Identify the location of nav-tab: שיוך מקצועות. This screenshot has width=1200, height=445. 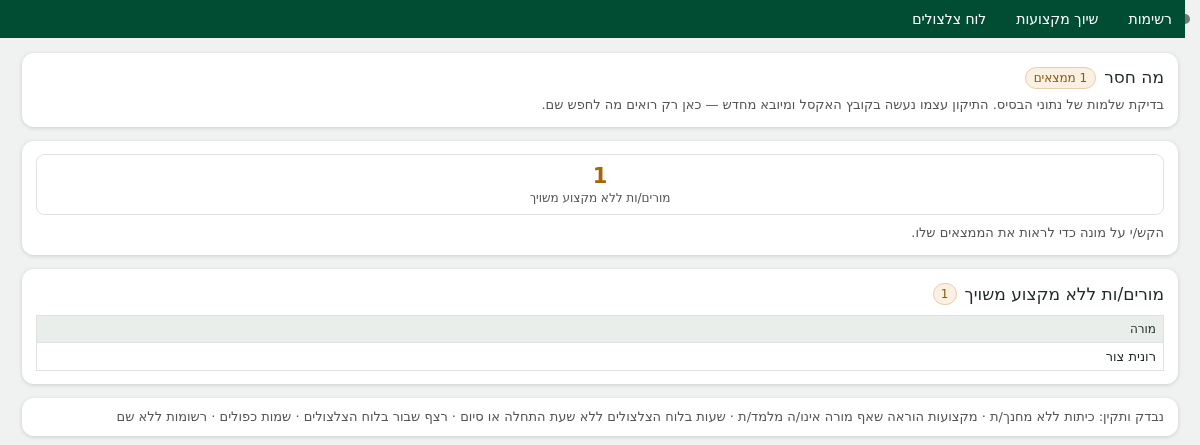
(1057, 19).